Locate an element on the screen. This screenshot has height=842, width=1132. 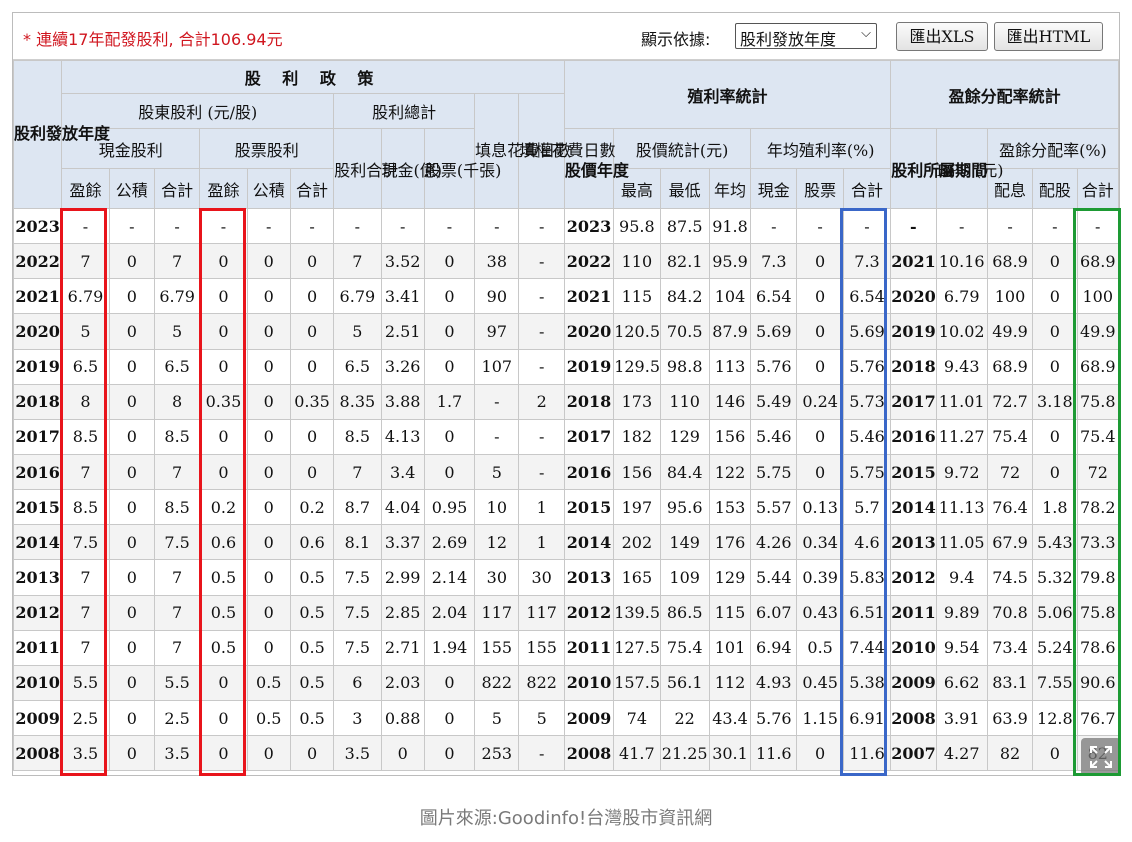
table-cell: 0.5 is located at coordinates (312, 612).